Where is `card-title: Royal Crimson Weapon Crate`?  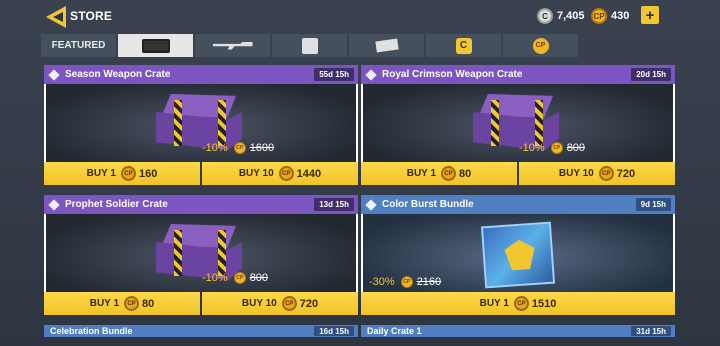
card-title: Royal Crimson Weapon Crate is located at coordinates (452, 74).